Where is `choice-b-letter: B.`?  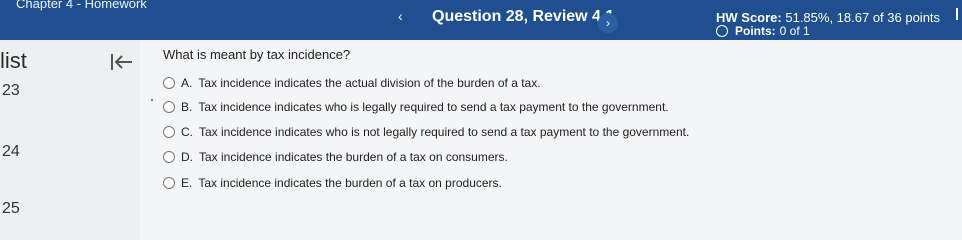 choice-b-letter: B. is located at coordinates (187, 107).